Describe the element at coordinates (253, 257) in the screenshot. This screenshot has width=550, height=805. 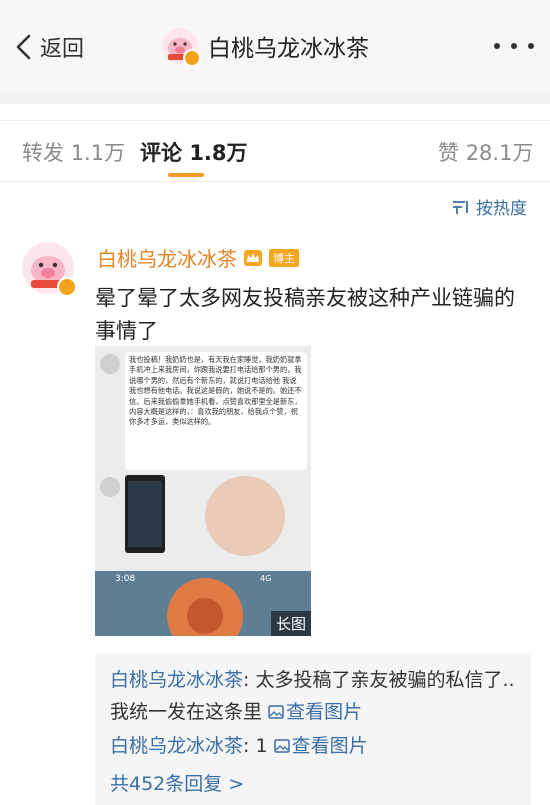
I see `crown-icon` at that location.